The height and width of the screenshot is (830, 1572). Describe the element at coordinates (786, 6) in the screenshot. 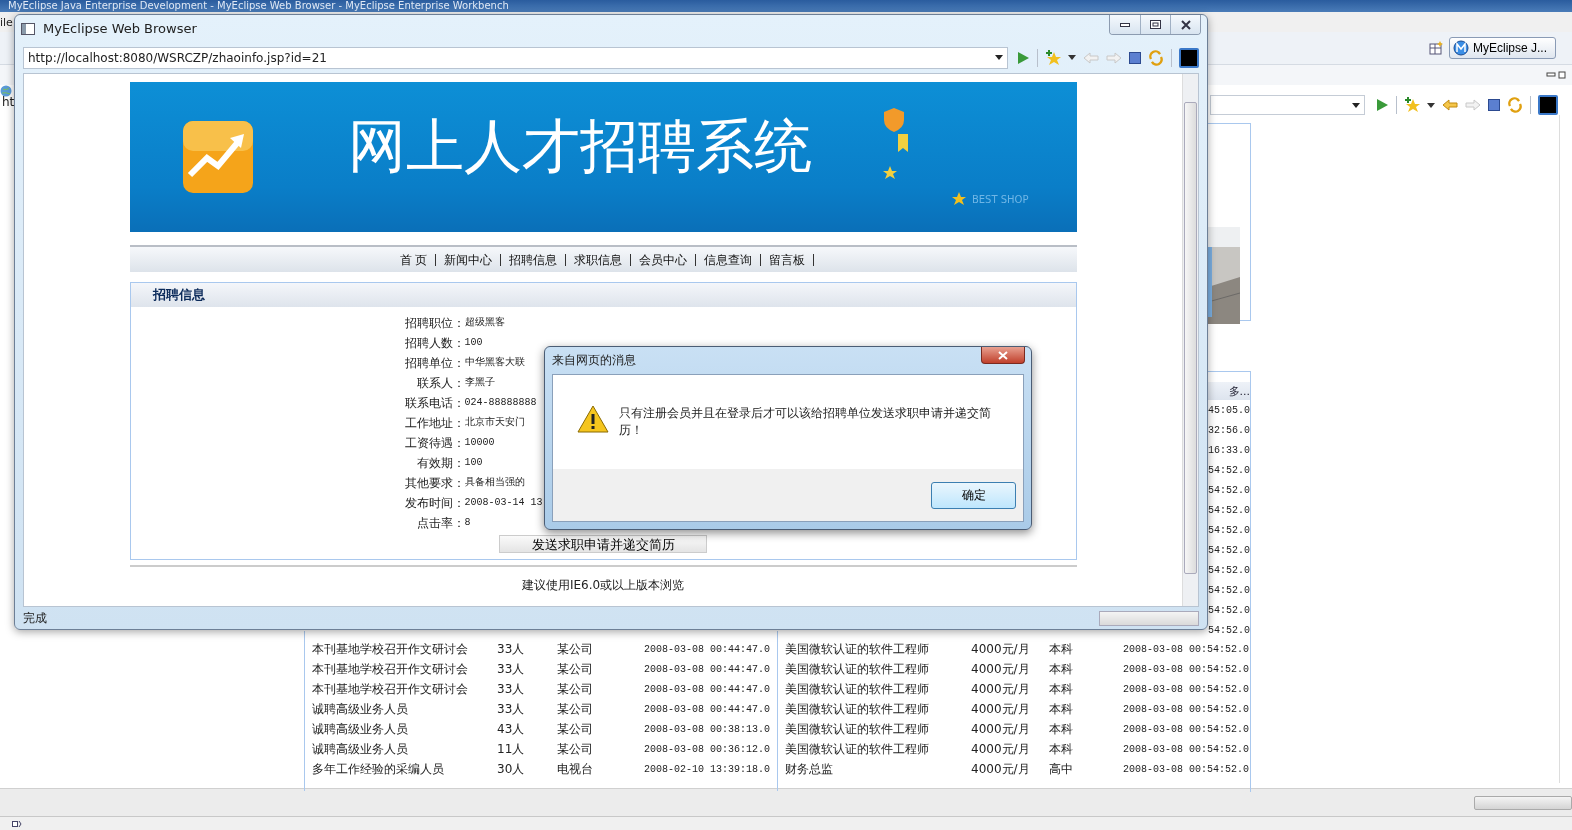

I see `window-title: MyEclipse Java Enterprise Development - MyEclipse Web Browser - MyEclipse Enterprise Workbench` at that location.